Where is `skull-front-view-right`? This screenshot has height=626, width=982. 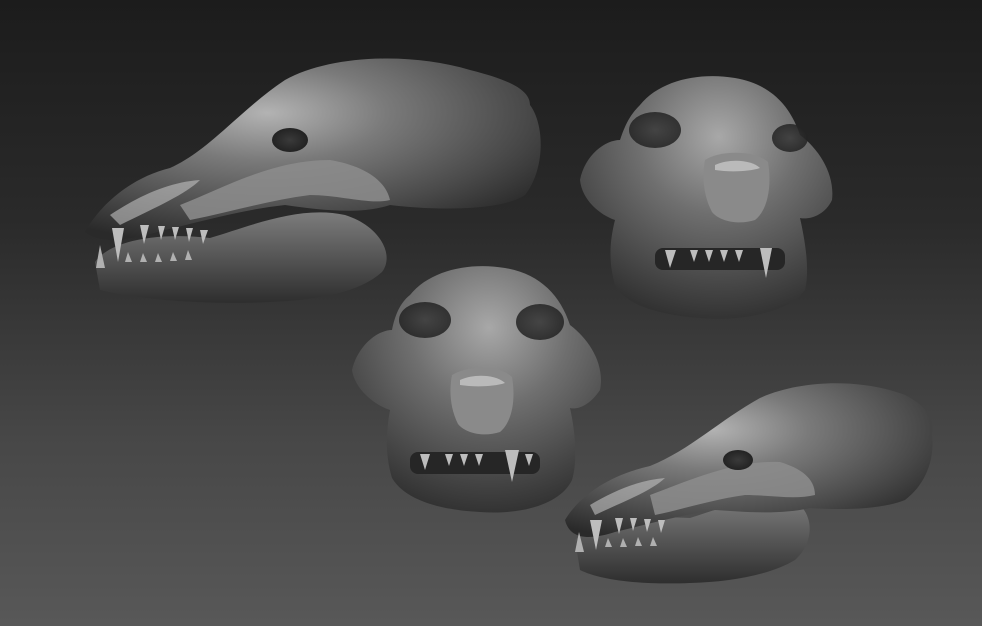 skull-front-view-right is located at coordinates (706, 197).